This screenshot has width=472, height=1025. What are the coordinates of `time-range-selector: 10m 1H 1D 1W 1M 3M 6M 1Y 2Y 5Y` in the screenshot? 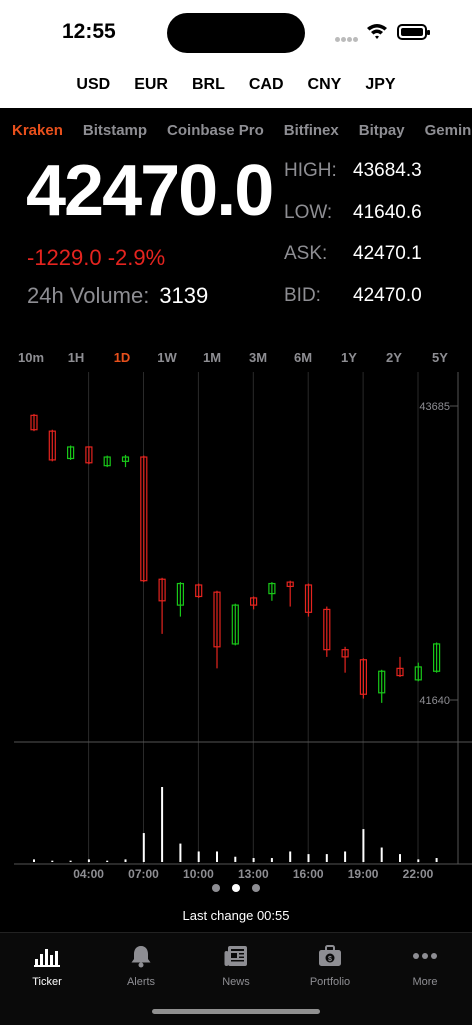 It's located at (236, 360).